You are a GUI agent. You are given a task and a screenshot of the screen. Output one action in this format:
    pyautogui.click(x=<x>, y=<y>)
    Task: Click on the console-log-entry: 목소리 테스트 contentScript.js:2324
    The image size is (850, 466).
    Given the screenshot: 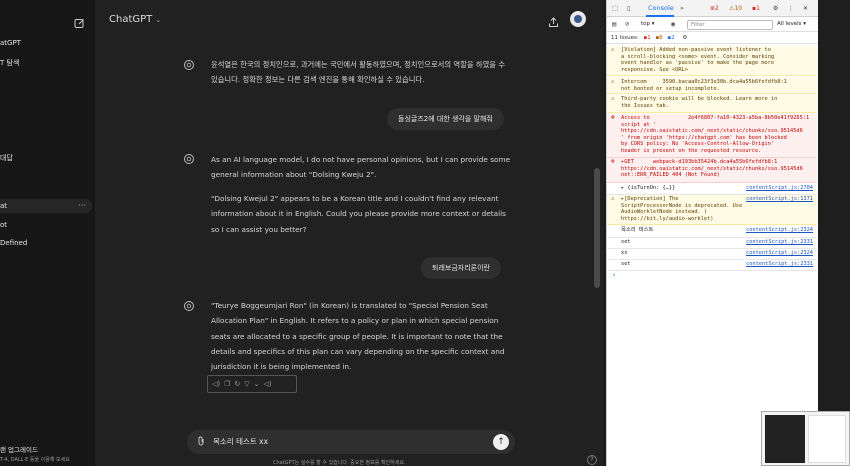 What is the action you would take?
    pyautogui.click(x=712, y=232)
    